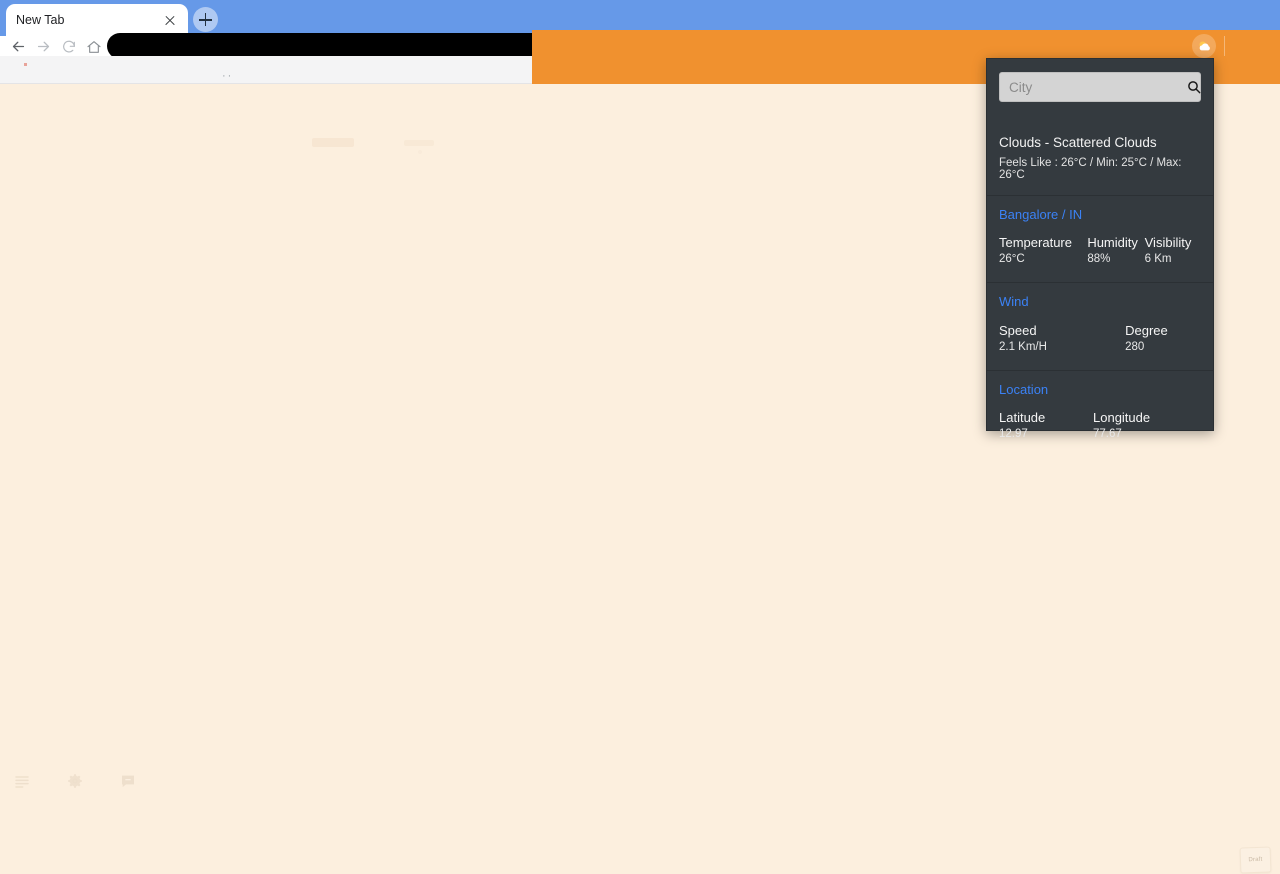 This screenshot has width=1280, height=874. What do you see at coordinates (266, 70) in the screenshot?
I see `bookmarks-bar` at bounding box center [266, 70].